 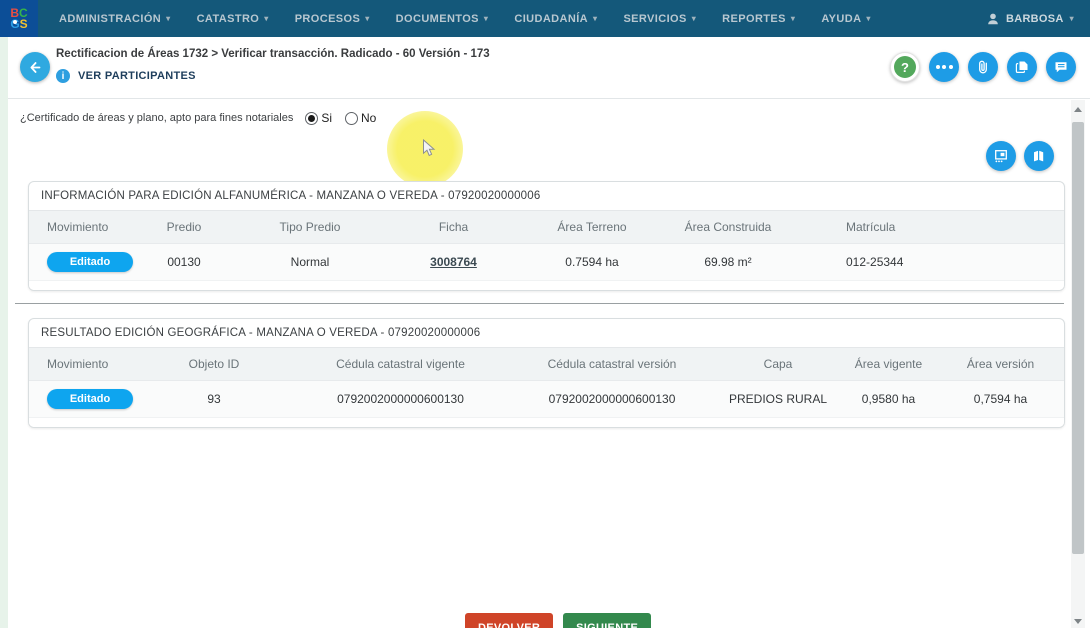 What do you see at coordinates (592, 262) in the screenshot?
I see `cell-area-terreno: 0.7594 ha` at bounding box center [592, 262].